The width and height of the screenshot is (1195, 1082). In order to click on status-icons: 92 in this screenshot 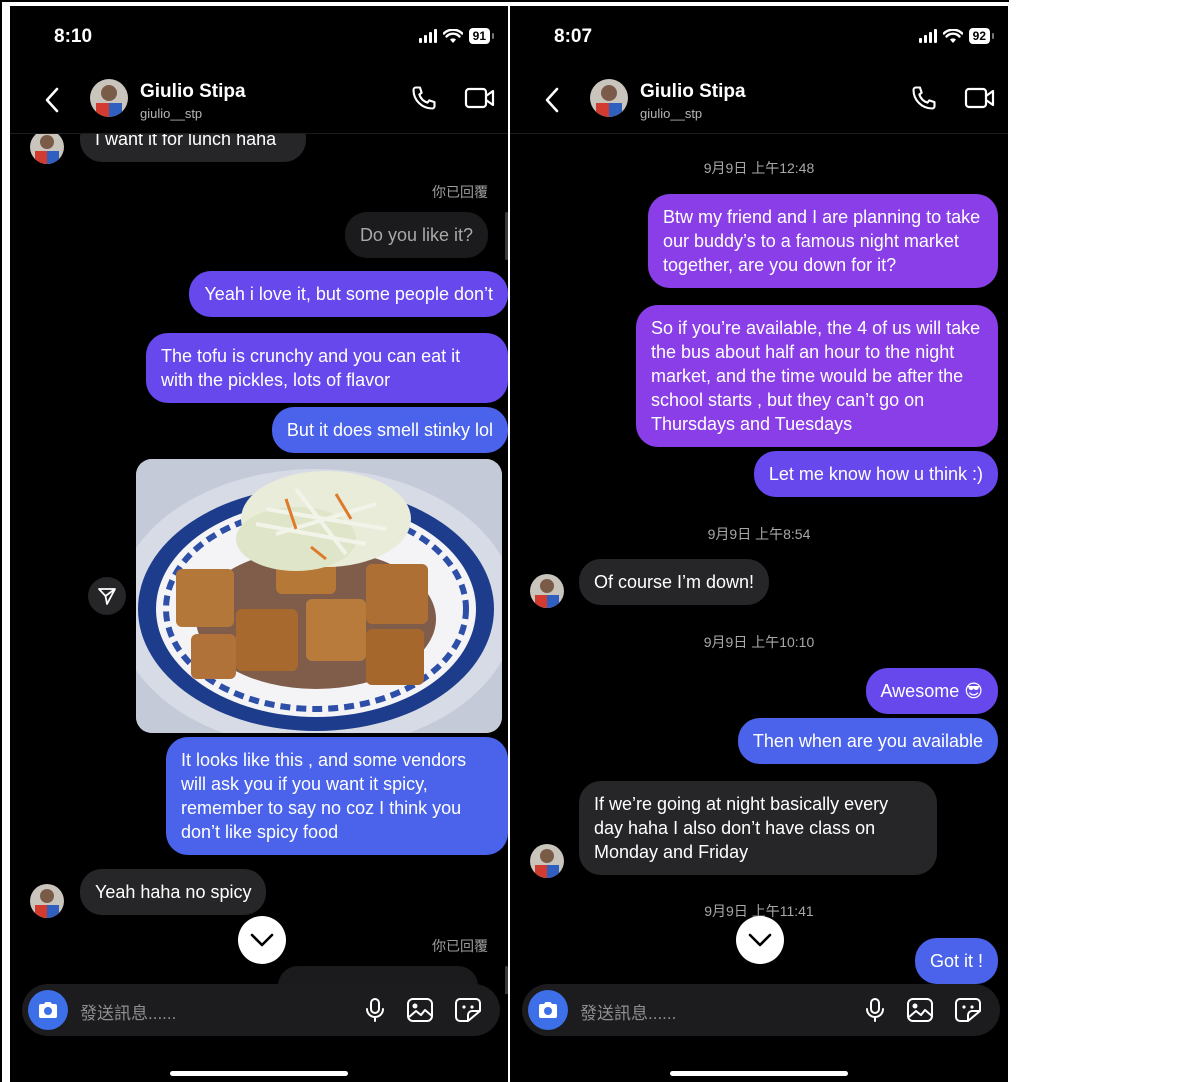, I will do `click(956, 36)`.